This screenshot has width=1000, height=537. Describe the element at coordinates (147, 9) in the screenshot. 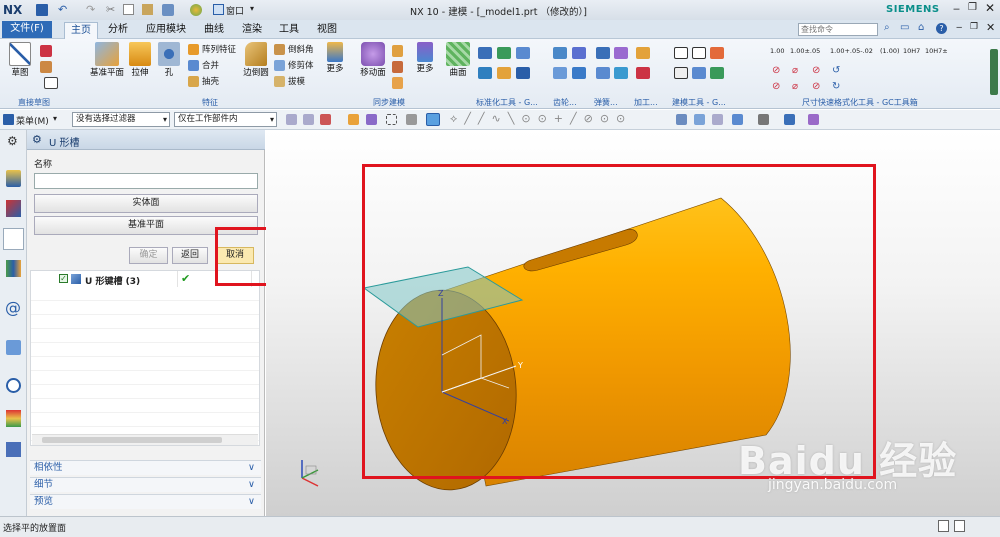

I see `paste-icon` at that location.